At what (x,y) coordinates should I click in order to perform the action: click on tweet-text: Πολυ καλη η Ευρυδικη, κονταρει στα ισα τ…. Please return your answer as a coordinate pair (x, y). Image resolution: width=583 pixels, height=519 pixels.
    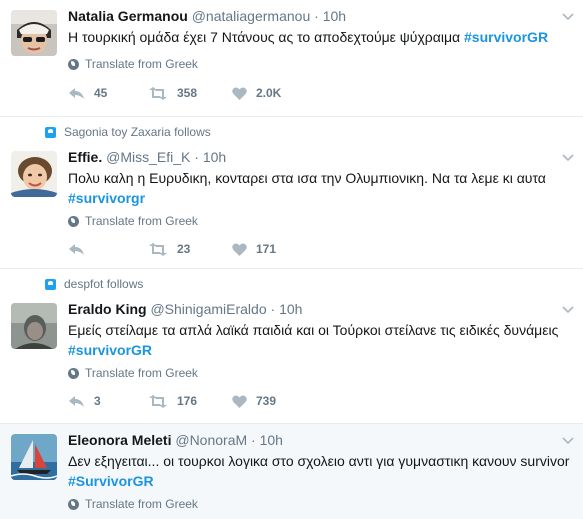
    Looking at the image, I should click on (320, 188).